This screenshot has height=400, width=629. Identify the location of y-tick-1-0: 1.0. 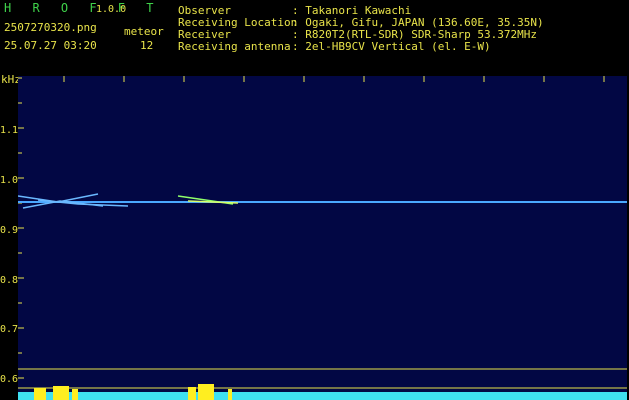
(9, 180).